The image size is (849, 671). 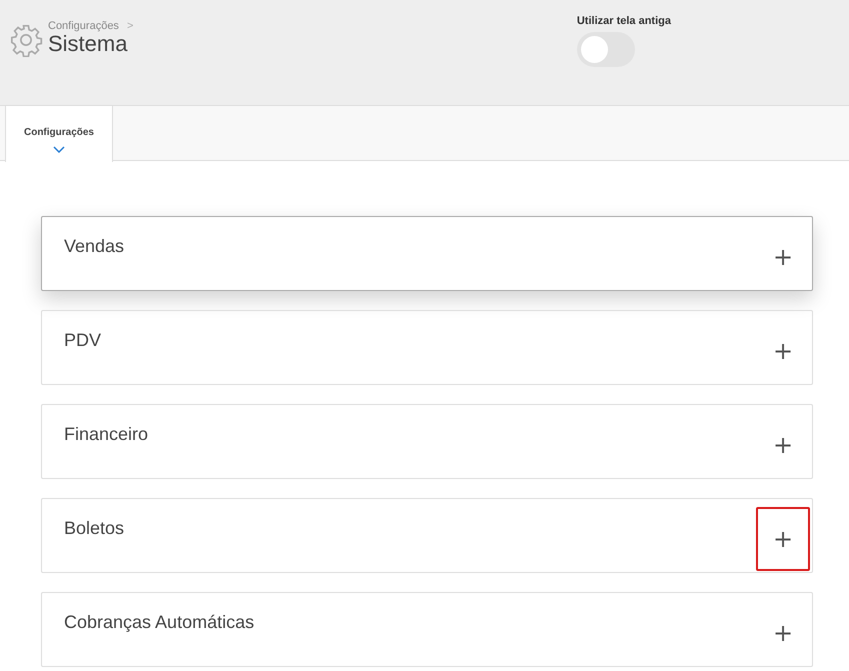 I want to click on section-title: PDV, so click(x=83, y=340).